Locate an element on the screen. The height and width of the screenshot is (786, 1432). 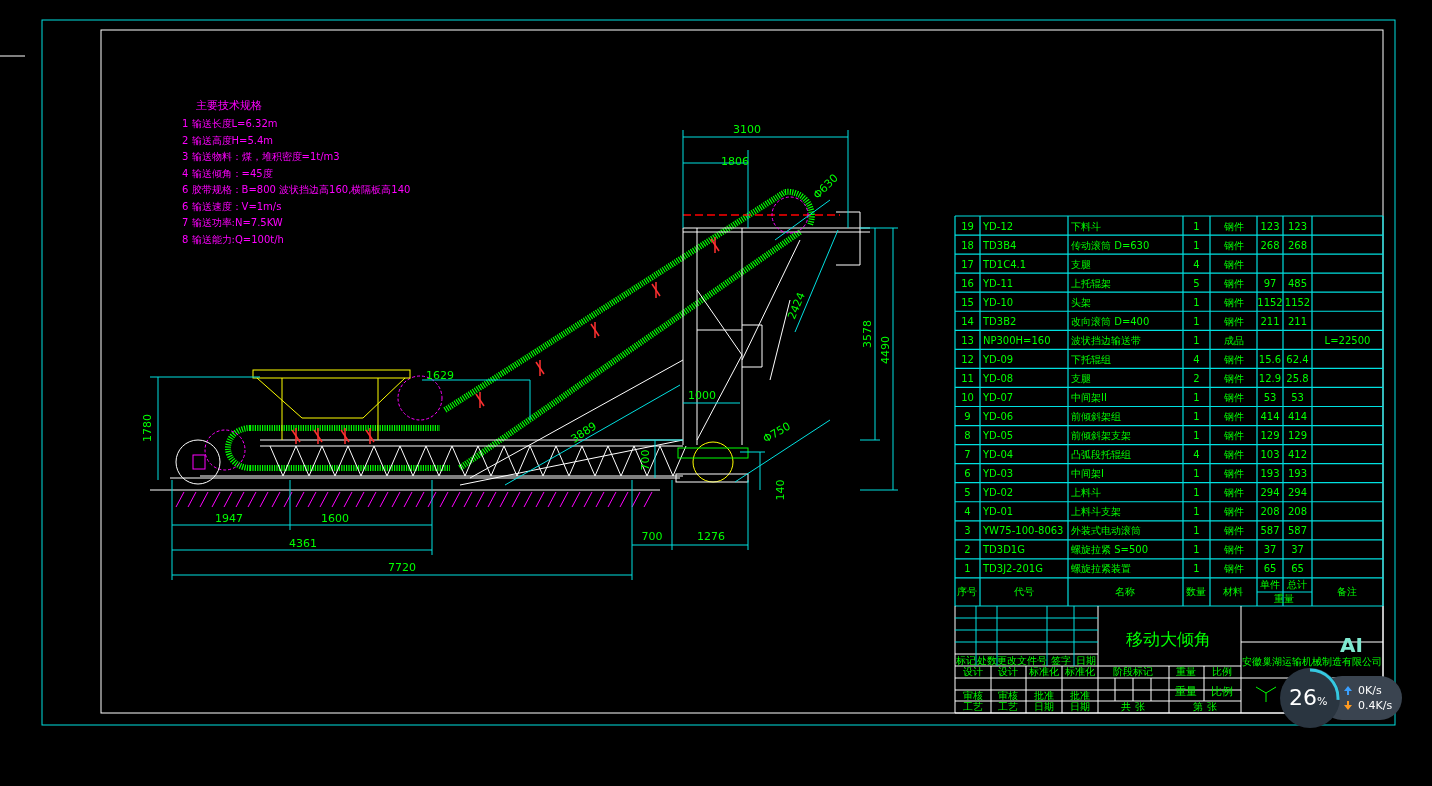
spec-item: 8 输送能力:Q=100t/h is located at coordinates (233, 239).